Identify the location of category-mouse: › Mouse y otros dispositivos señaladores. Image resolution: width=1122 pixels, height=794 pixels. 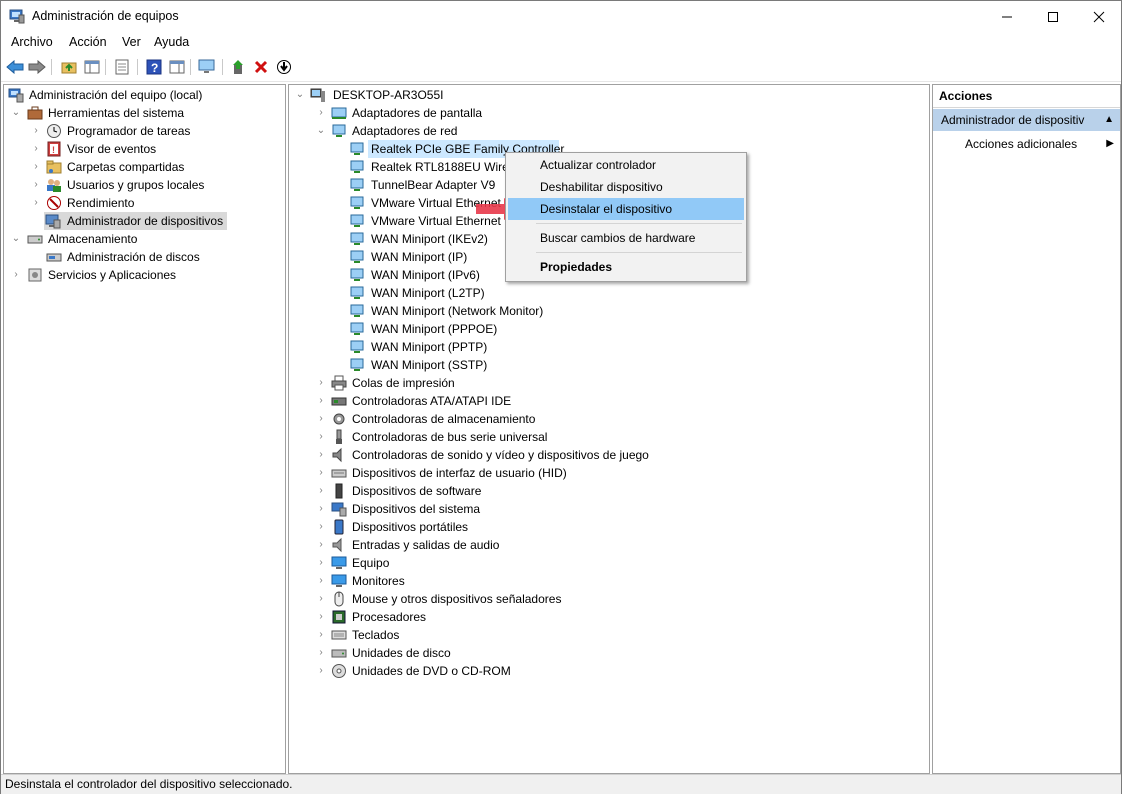
(589, 599).